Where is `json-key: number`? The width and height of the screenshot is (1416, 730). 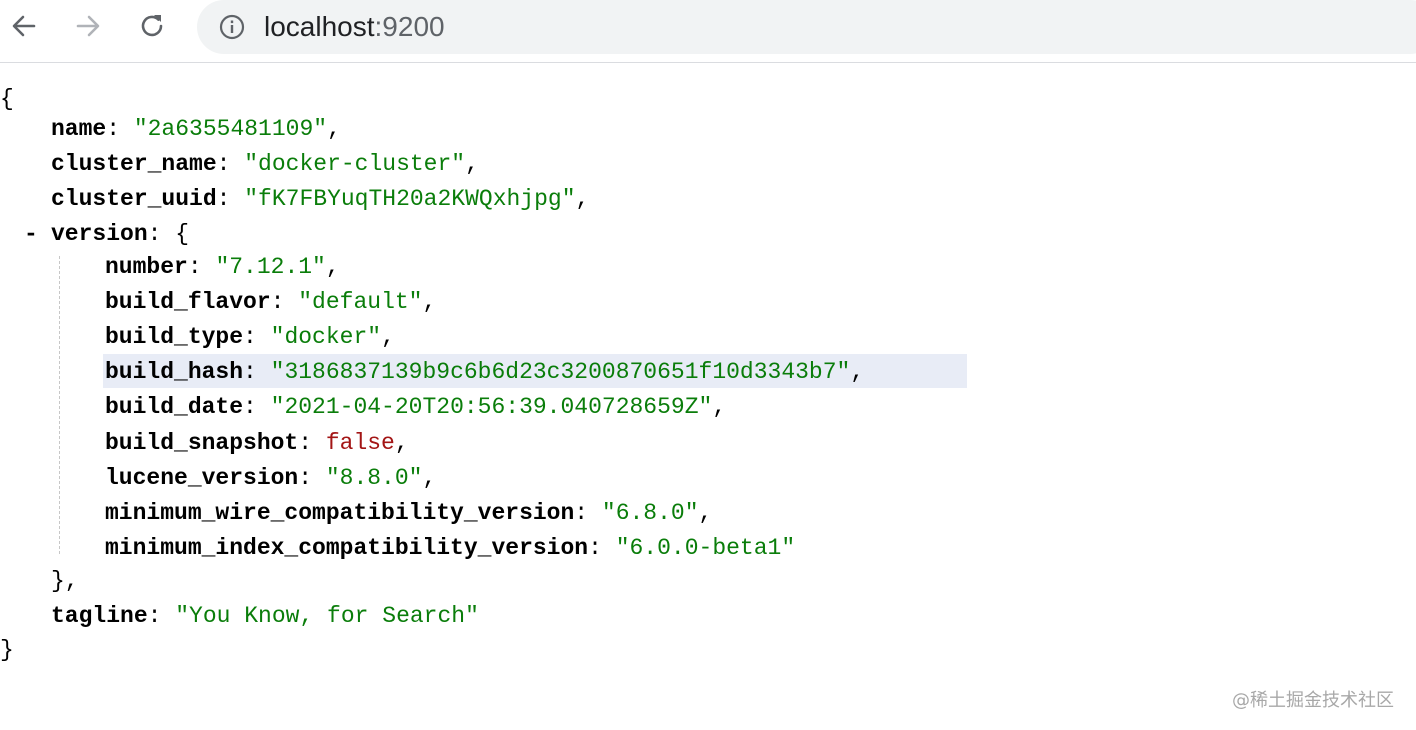
json-key: number is located at coordinates (146, 267).